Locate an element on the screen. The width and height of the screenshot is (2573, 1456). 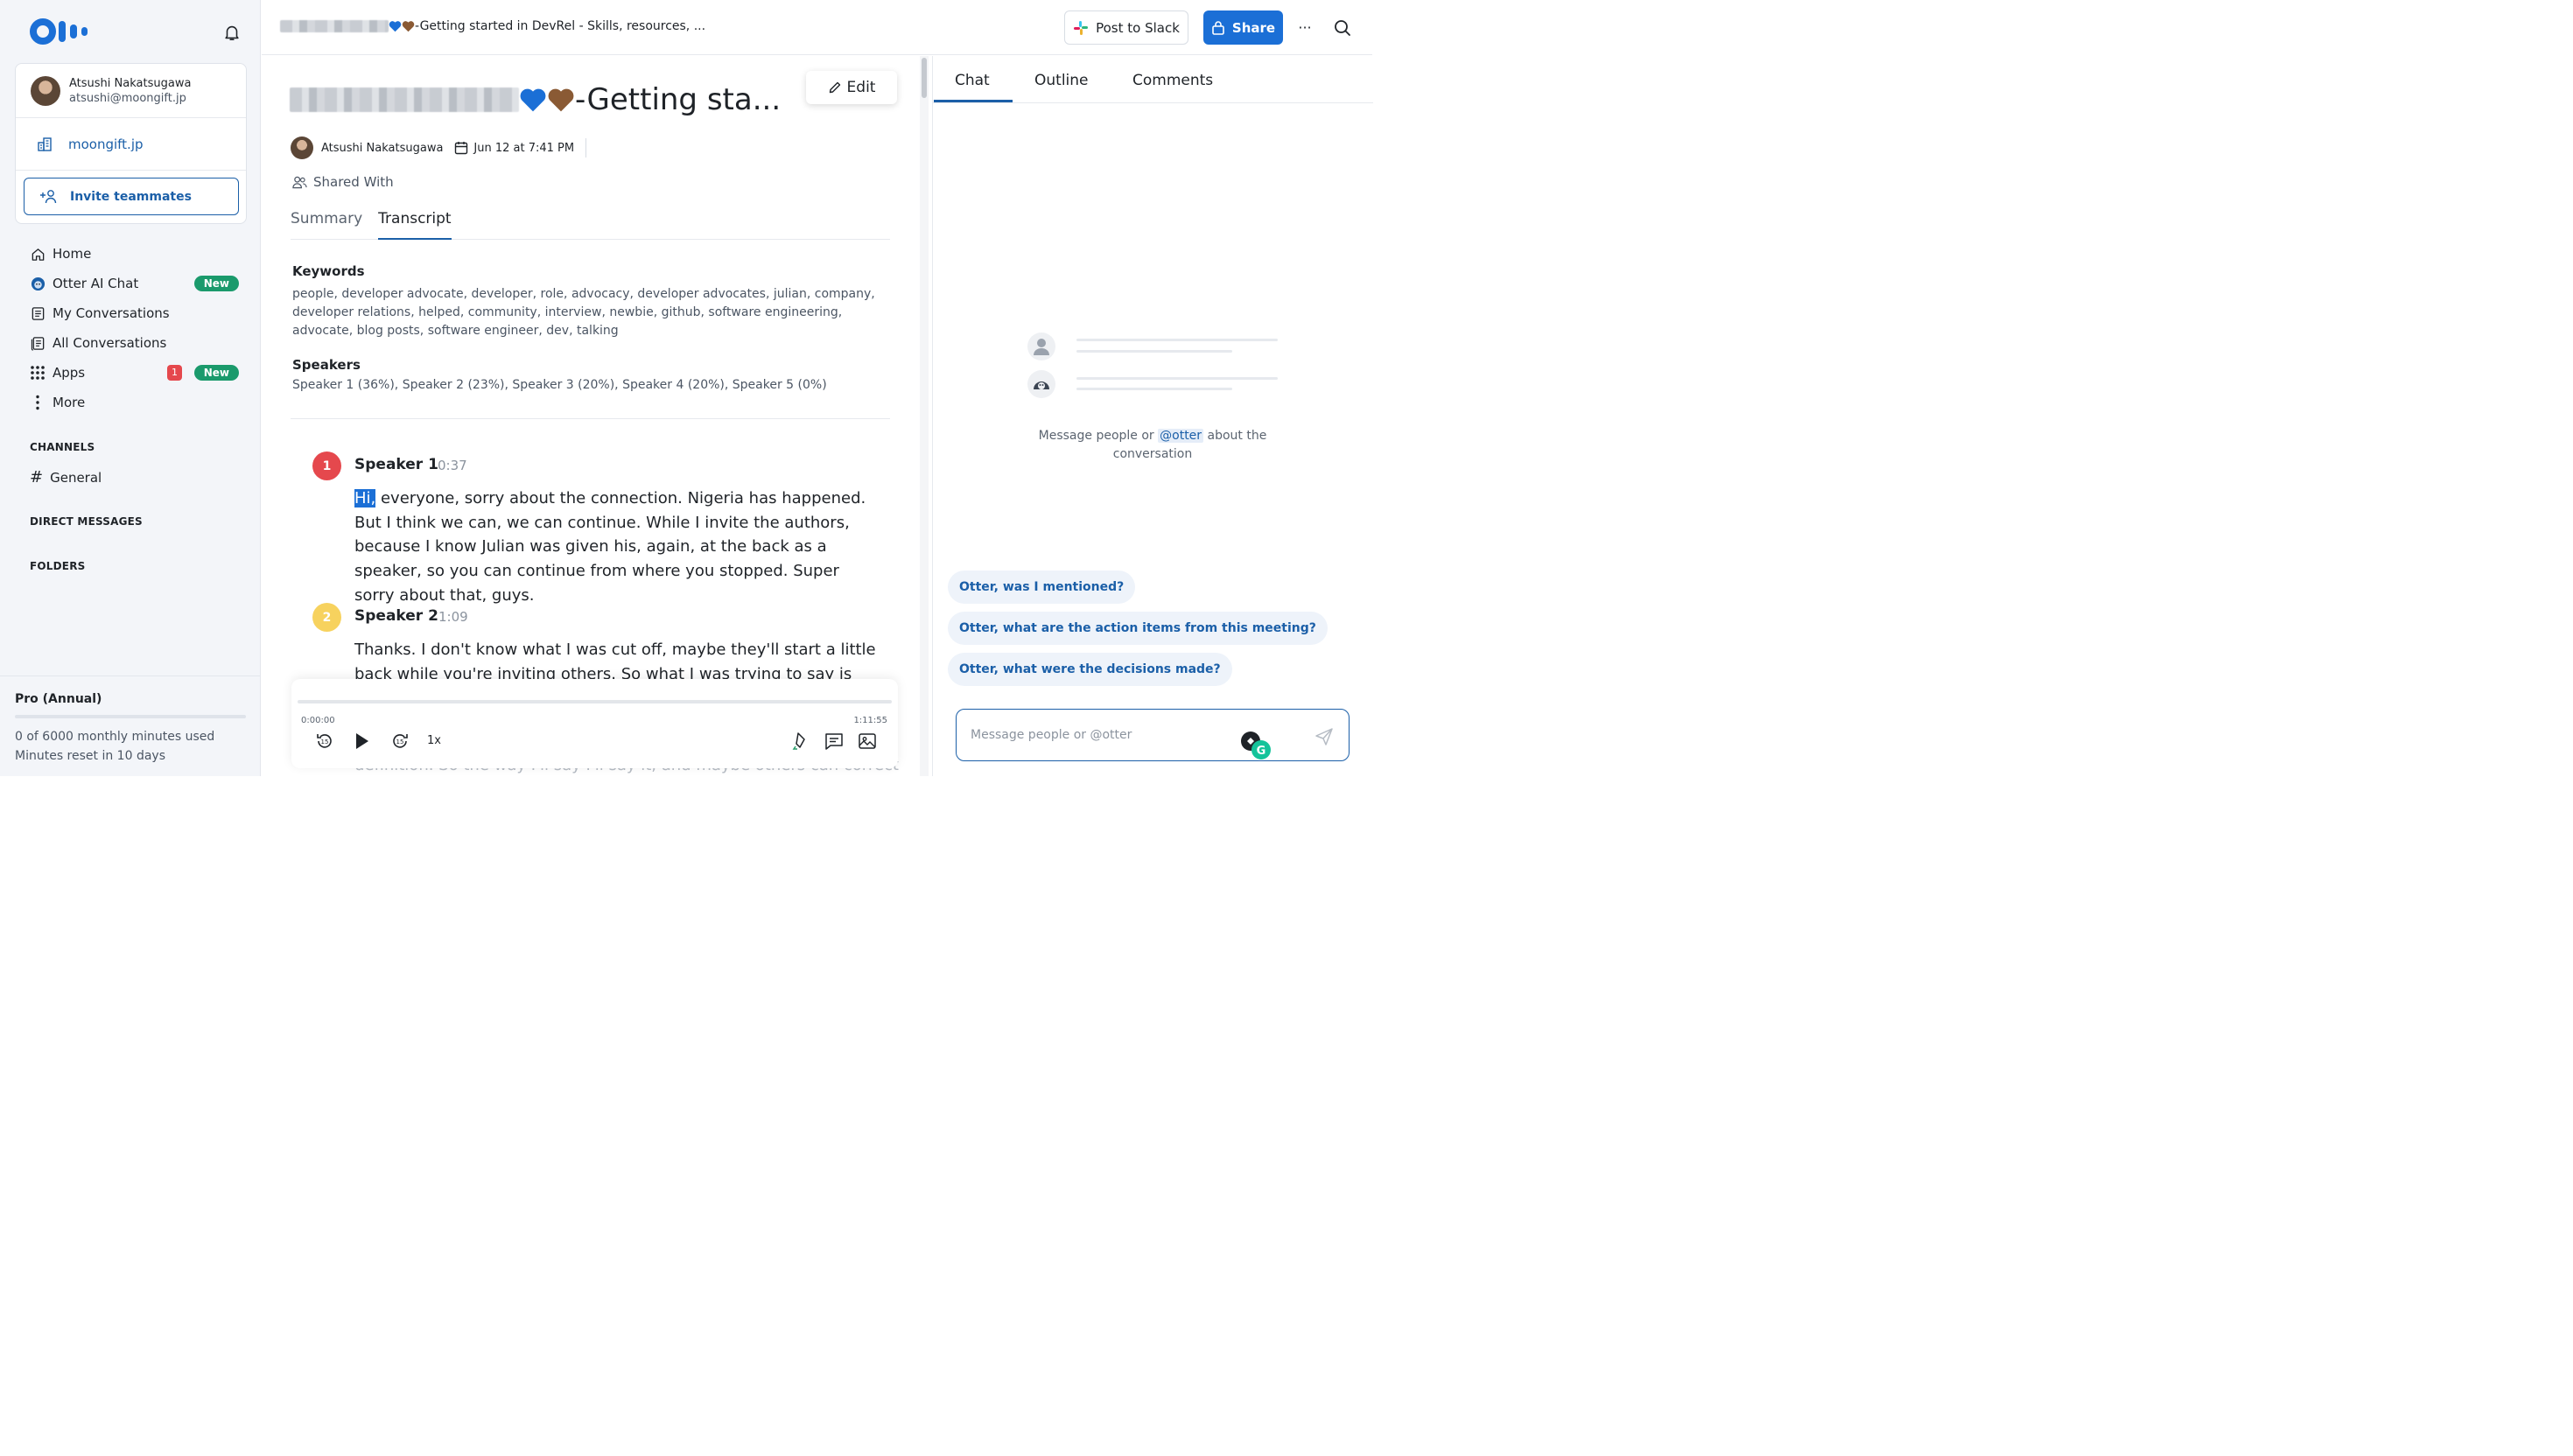
empty-state-text: Message people or is located at coordinates (1098, 436).